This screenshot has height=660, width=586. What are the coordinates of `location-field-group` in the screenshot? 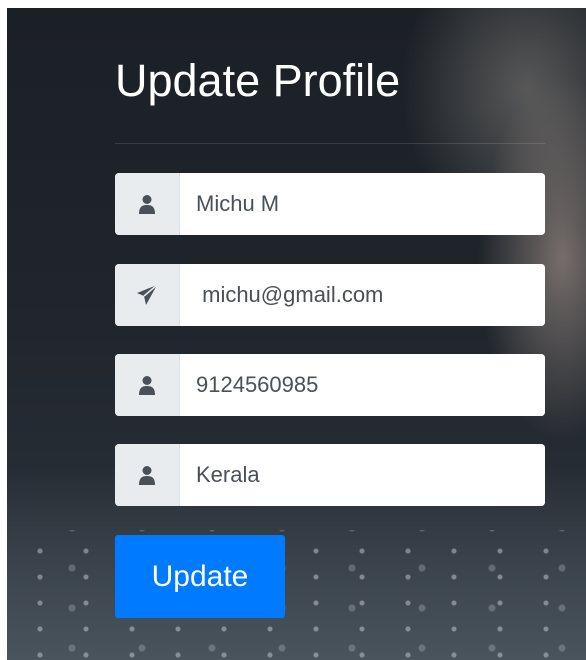 It's located at (330, 475).